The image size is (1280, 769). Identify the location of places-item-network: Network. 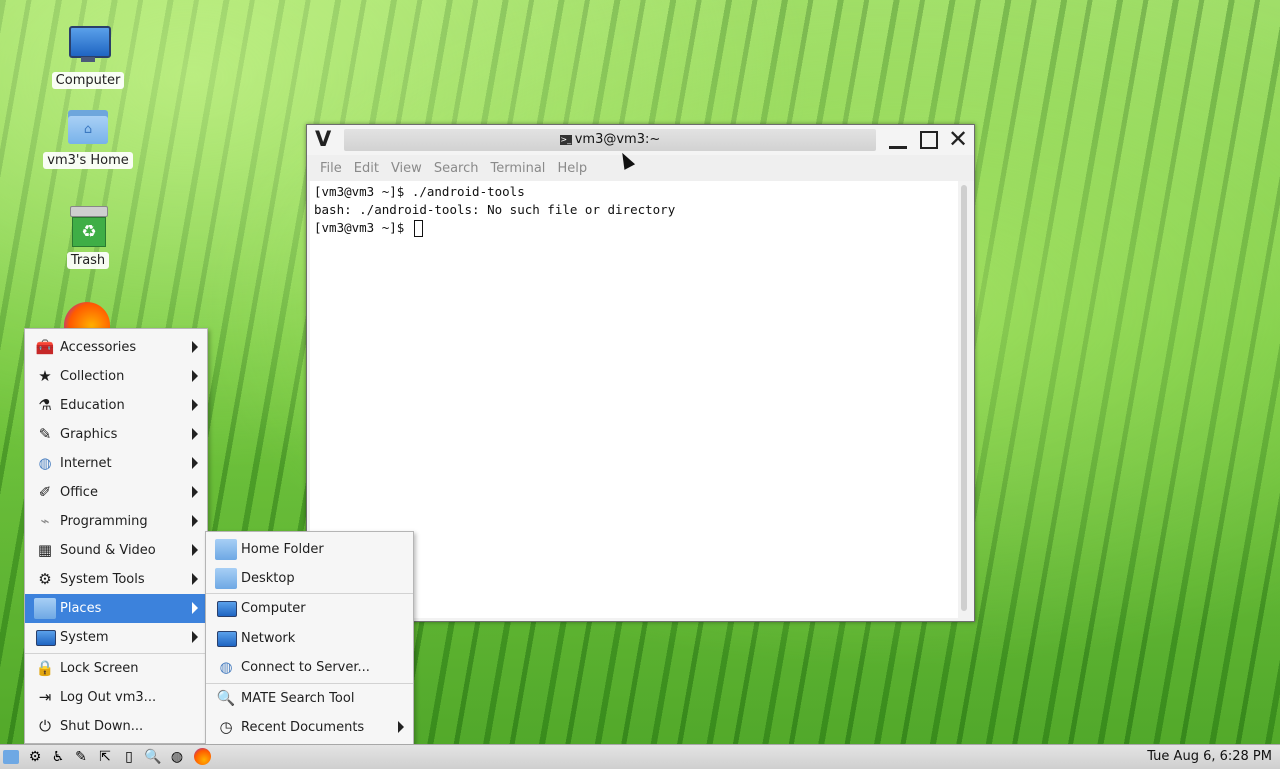
(309, 638).